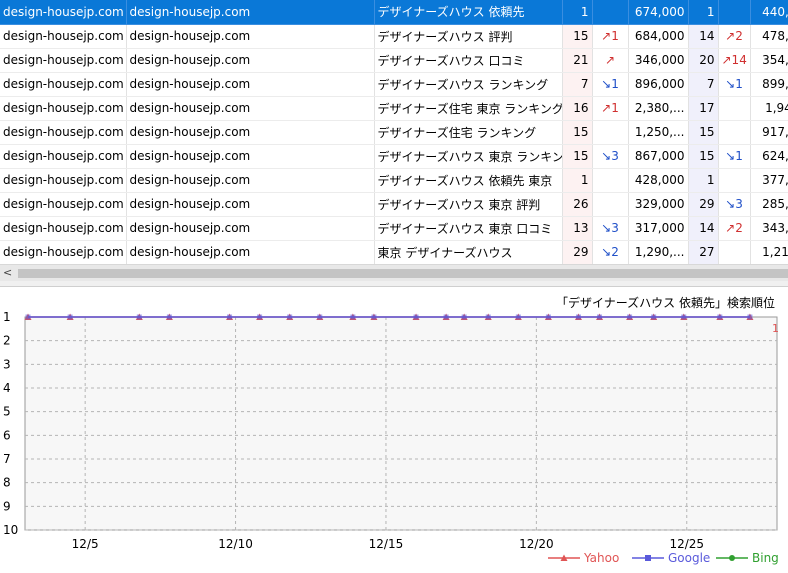 This screenshot has width=788, height=573. I want to click on y-tick-label: 5, so click(7, 412).